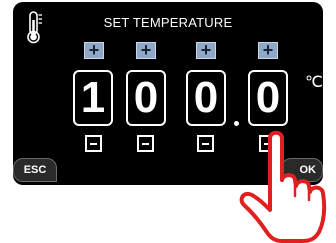 The height and width of the screenshot is (243, 336). What do you see at coordinates (283, 186) in the screenshot?
I see `hand-pointer-icon` at bounding box center [283, 186].